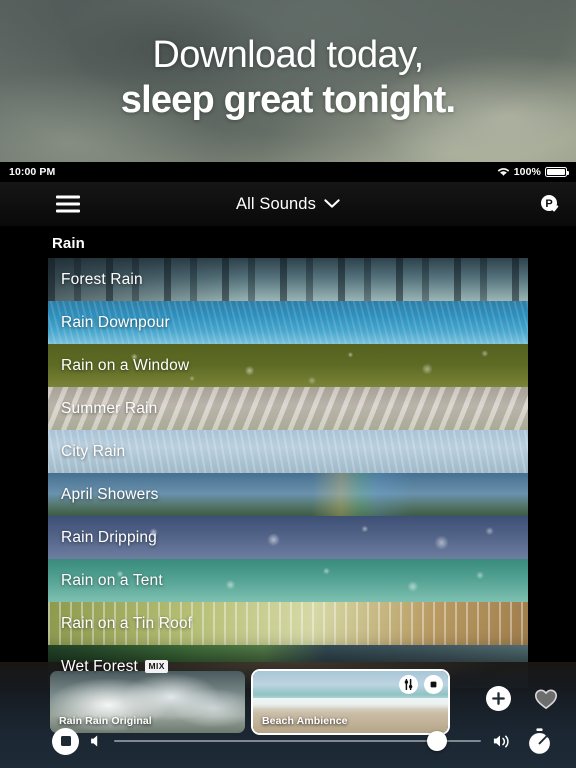  I want to click on app-navigation-bar: All Sounds P, so click(288, 204).